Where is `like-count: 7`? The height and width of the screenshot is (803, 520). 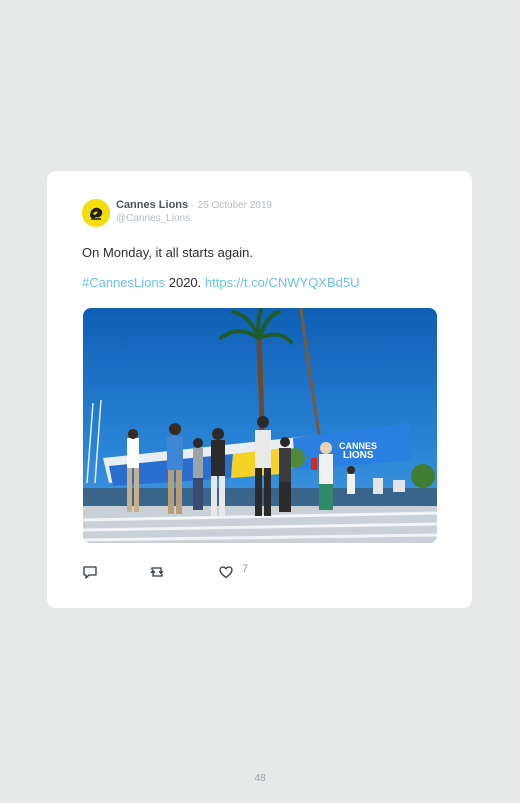 like-count: 7 is located at coordinates (245, 569).